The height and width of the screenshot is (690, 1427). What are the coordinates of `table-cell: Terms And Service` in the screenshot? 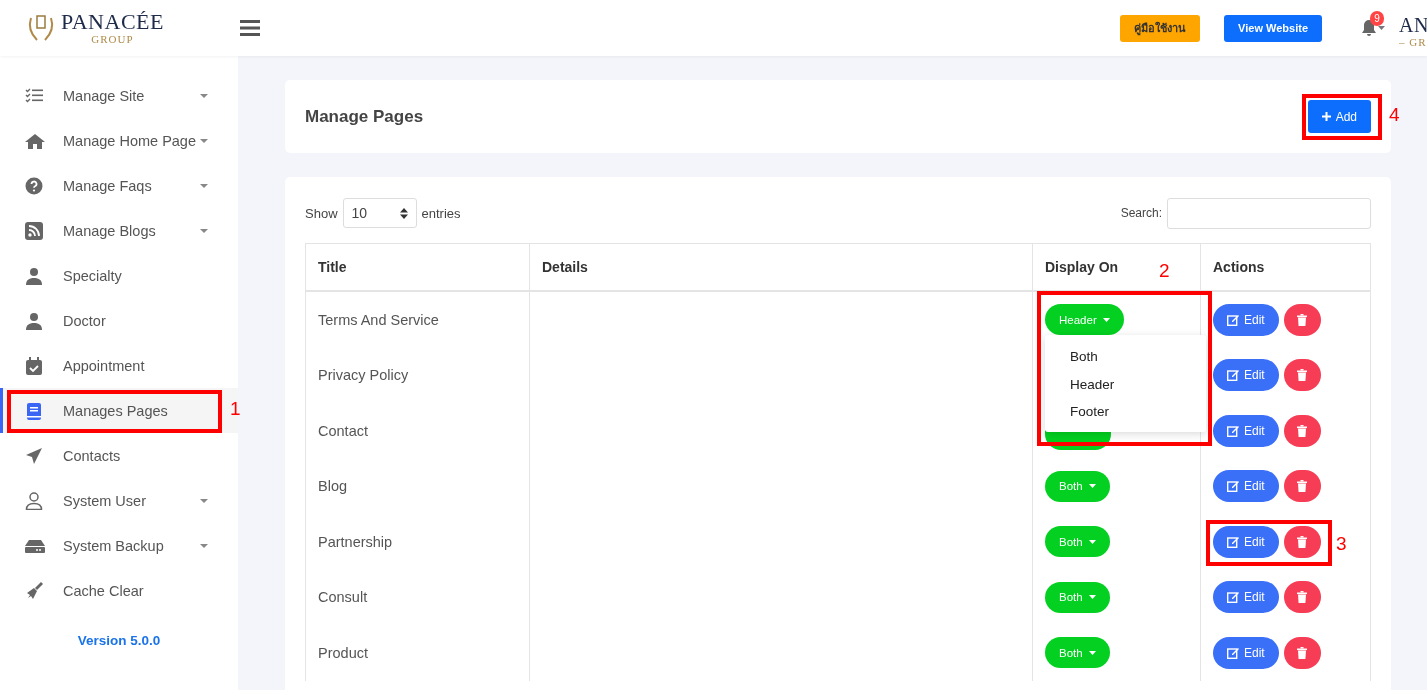 It's located at (417, 319).